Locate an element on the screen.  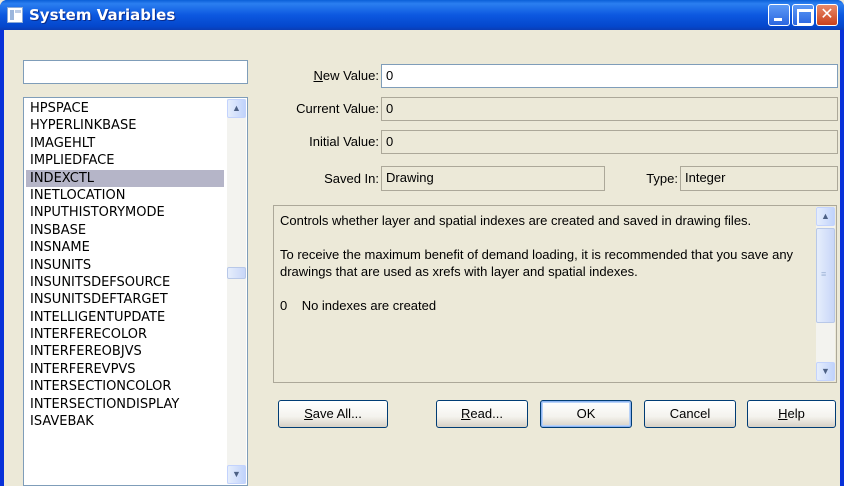
description-scrollbar: ▲ ≡ ▼ is located at coordinates (825, 294).